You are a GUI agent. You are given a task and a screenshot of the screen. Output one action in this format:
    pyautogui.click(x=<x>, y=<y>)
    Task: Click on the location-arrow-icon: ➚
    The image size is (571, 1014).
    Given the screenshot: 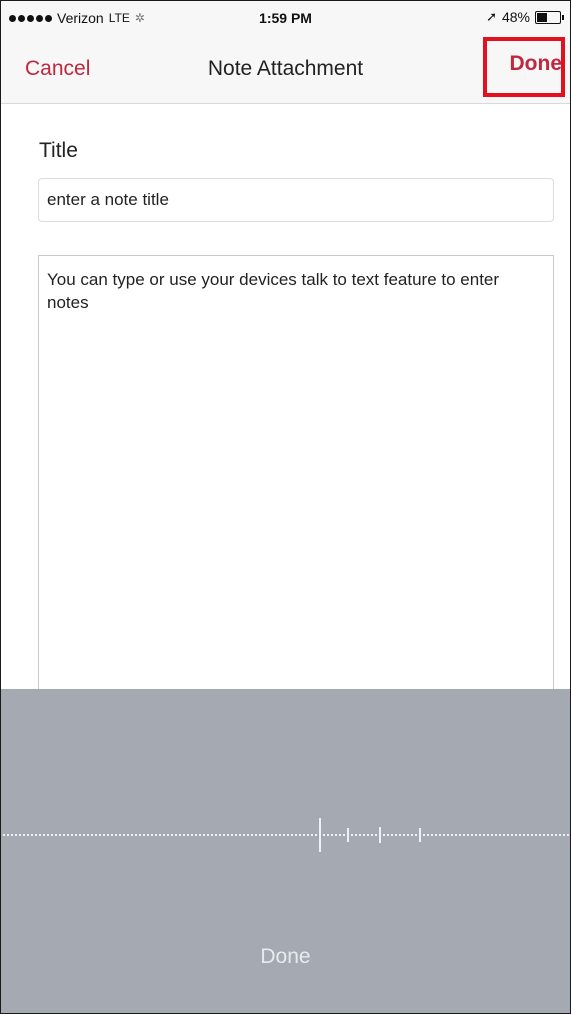 What is the action you would take?
    pyautogui.click(x=491, y=16)
    